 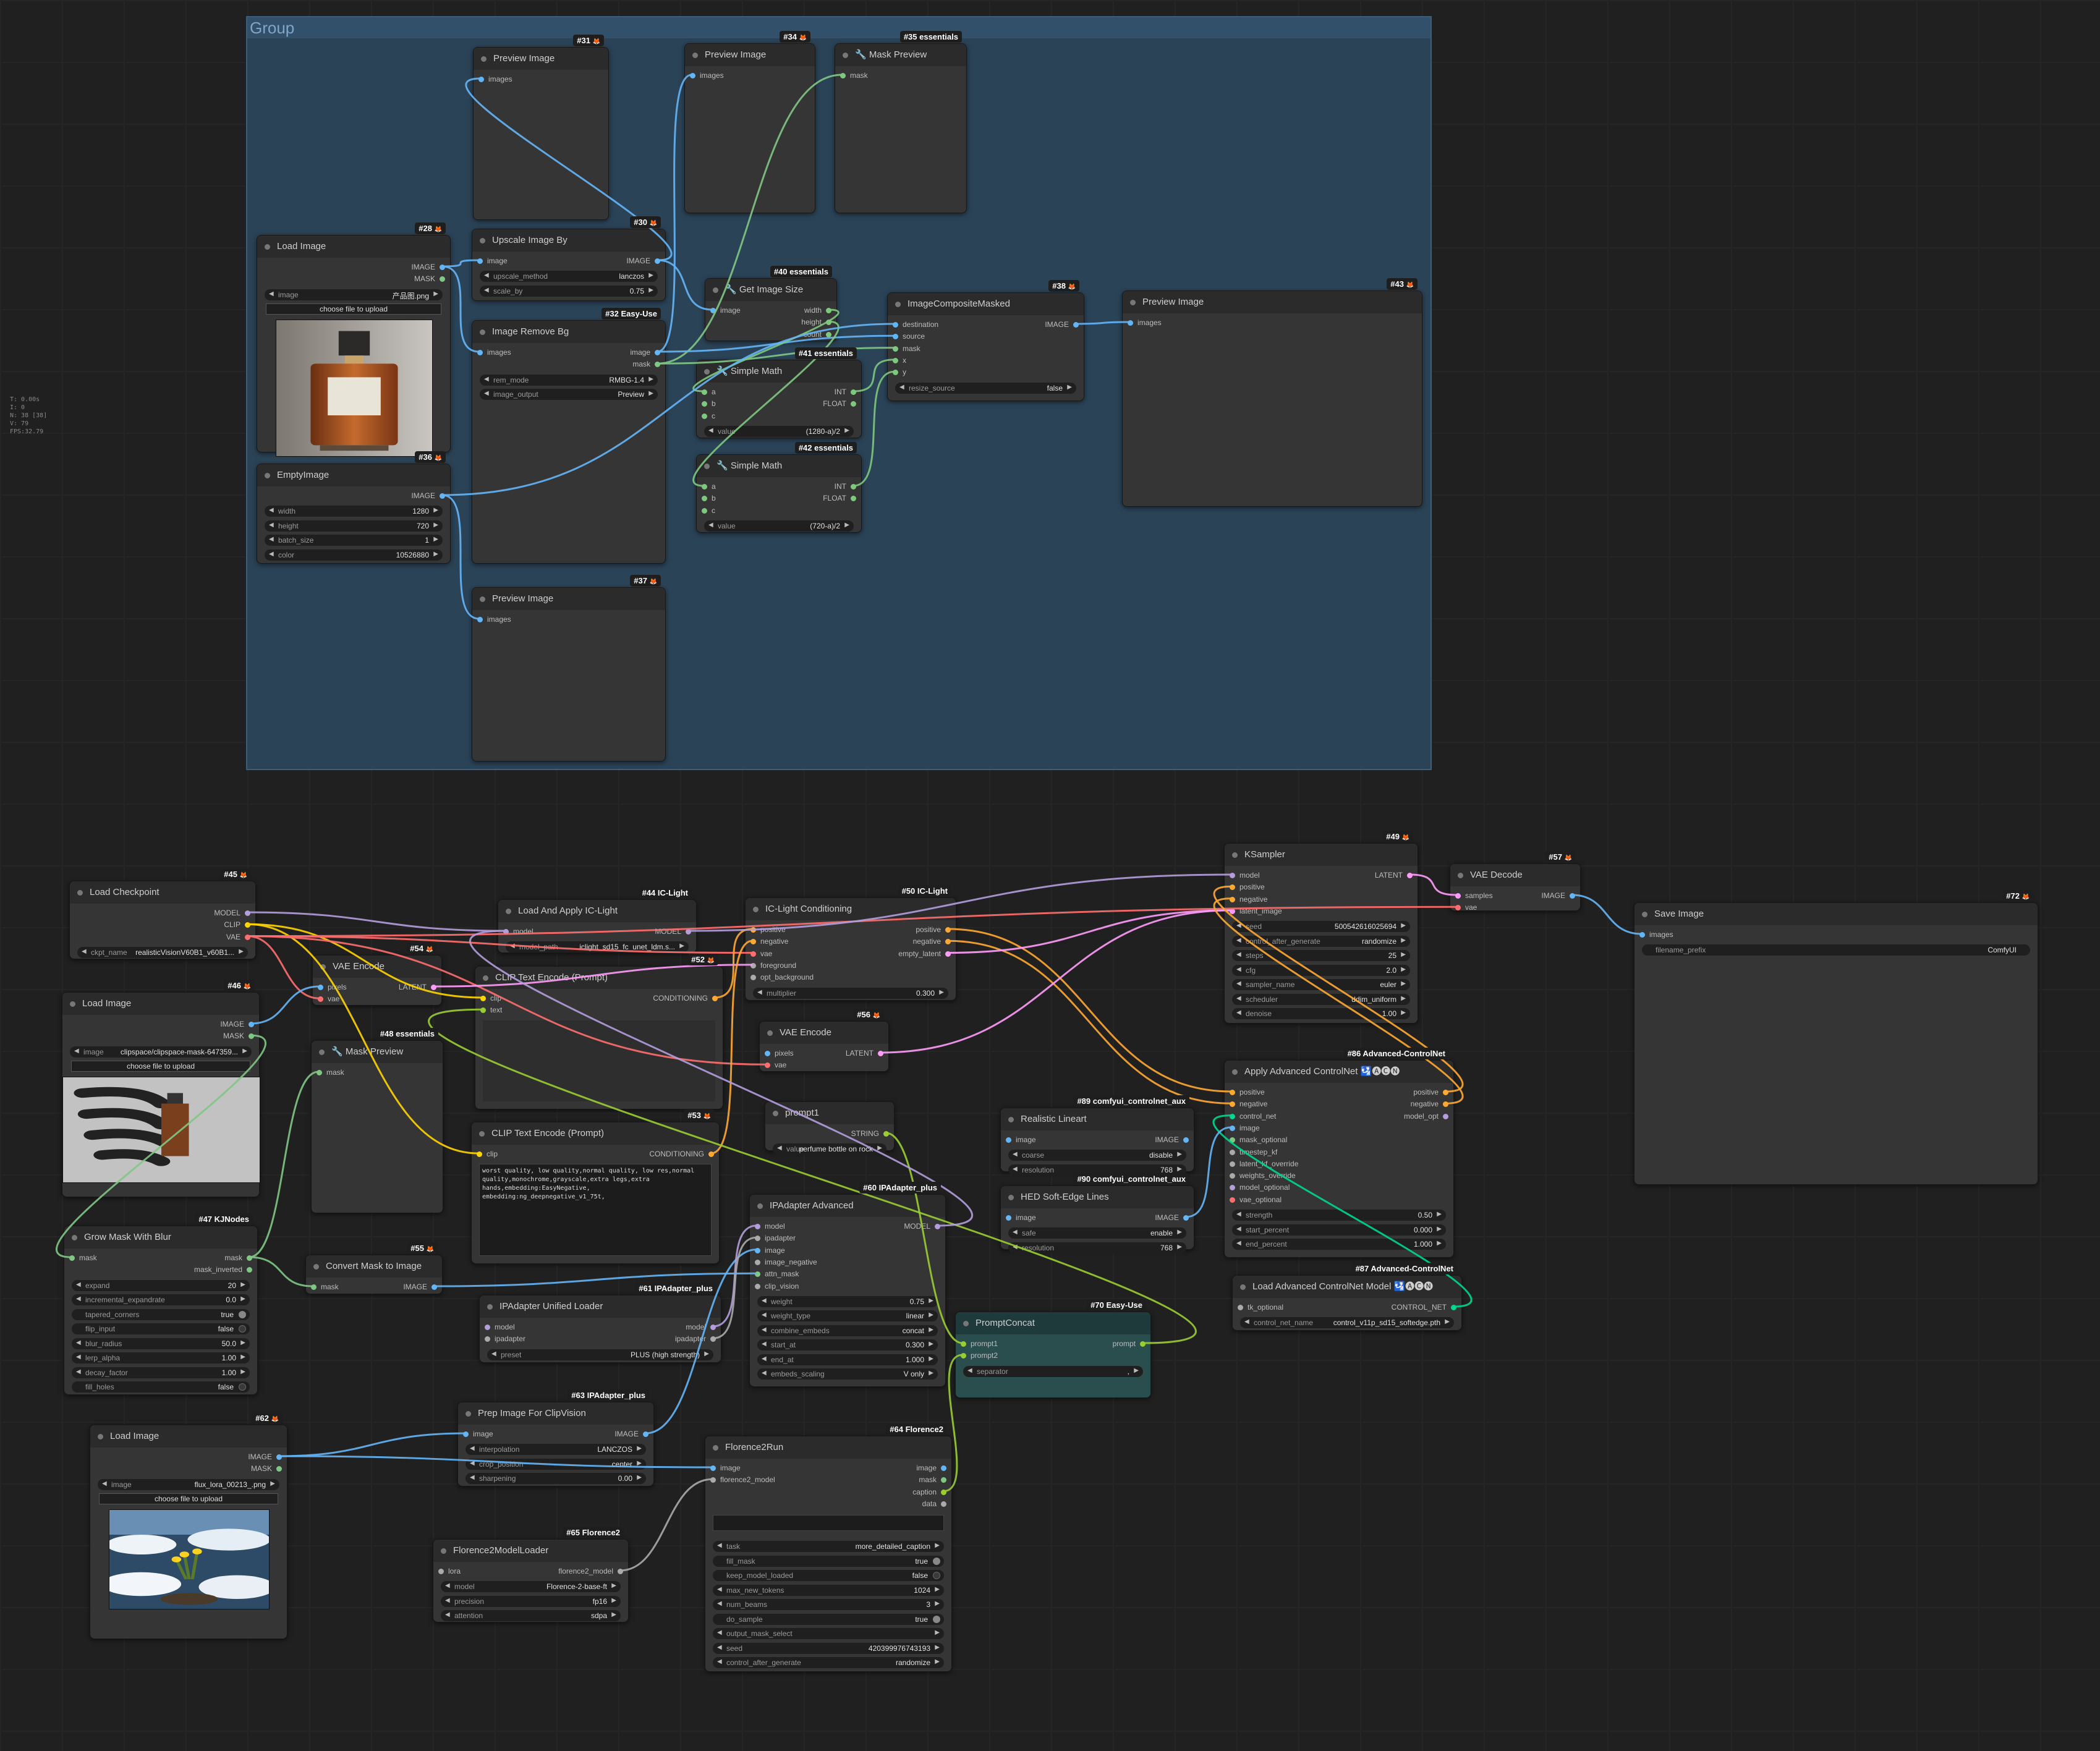 What do you see at coordinates (749, 128) in the screenshot?
I see `node-n34: Preview Image images` at bounding box center [749, 128].